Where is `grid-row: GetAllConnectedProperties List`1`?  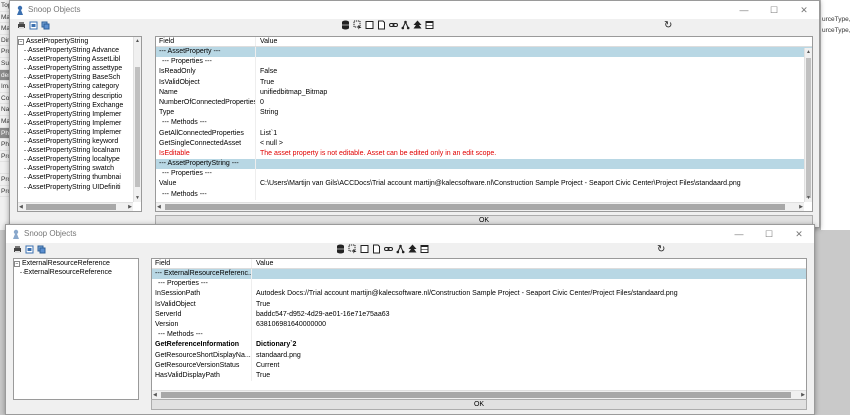 grid-row: GetAllConnectedProperties List`1 is located at coordinates (484, 133).